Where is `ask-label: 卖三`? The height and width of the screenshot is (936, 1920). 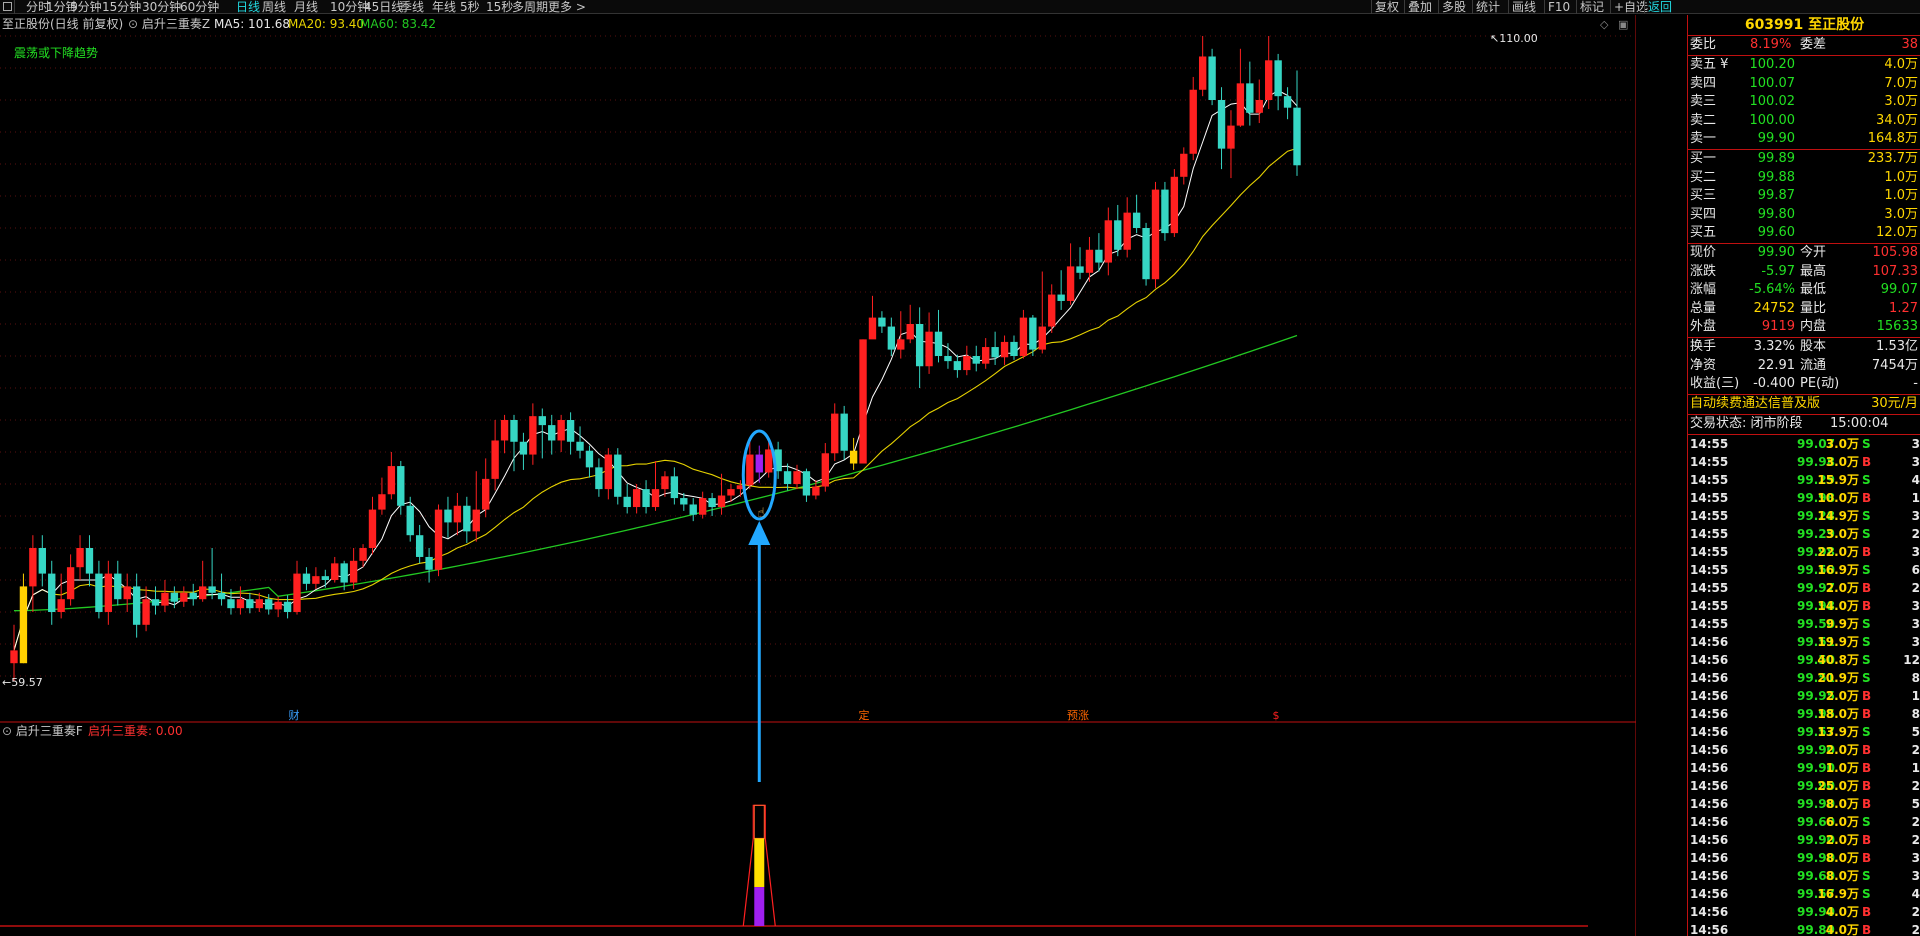
ask-label: 卖三 is located at coordinates (1703, 101).